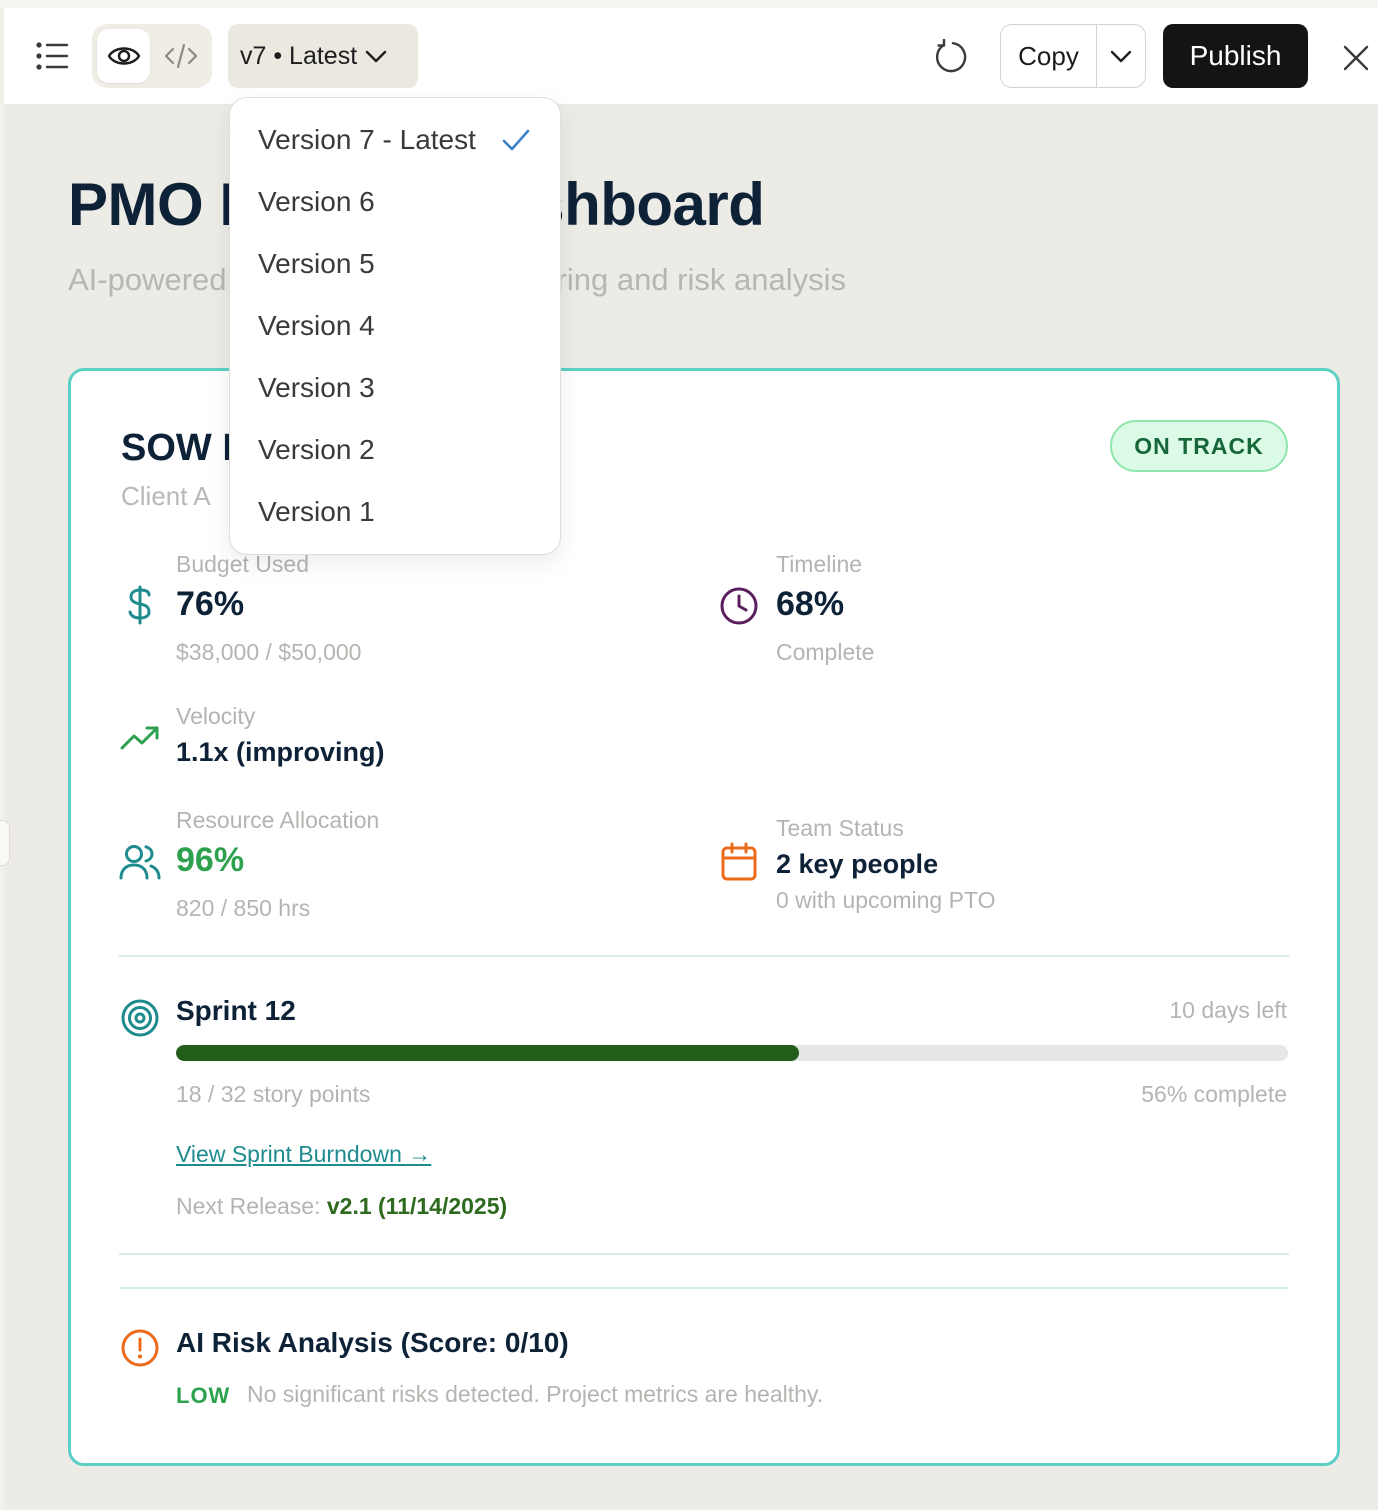 The height and width of the screenshot is (1510, 1378). I want to click on code-icon, so click(180, 56).